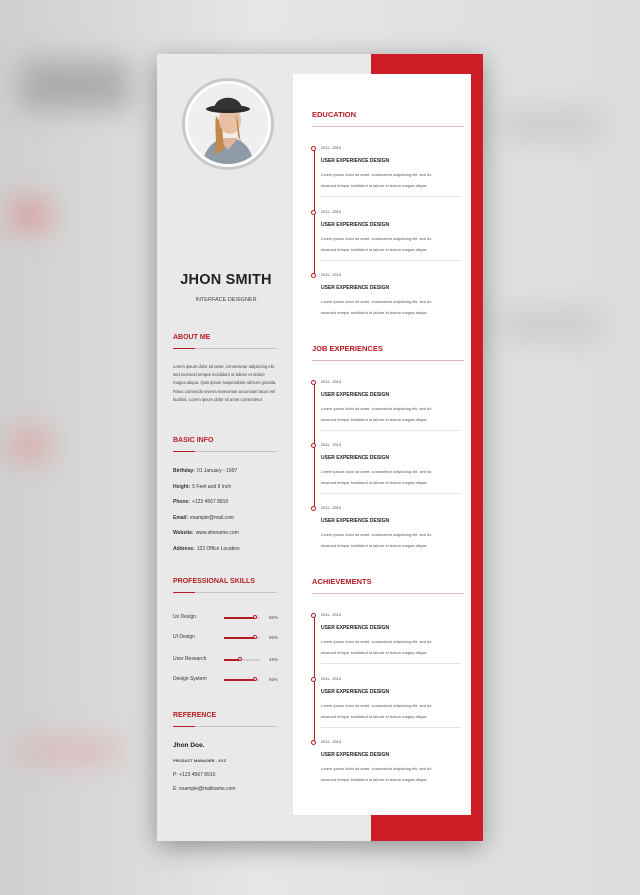 The image size is (640, 895). Describe the element at coordinates (190, 679) in the screenshot. I see `skill-label: Design System` at that location.